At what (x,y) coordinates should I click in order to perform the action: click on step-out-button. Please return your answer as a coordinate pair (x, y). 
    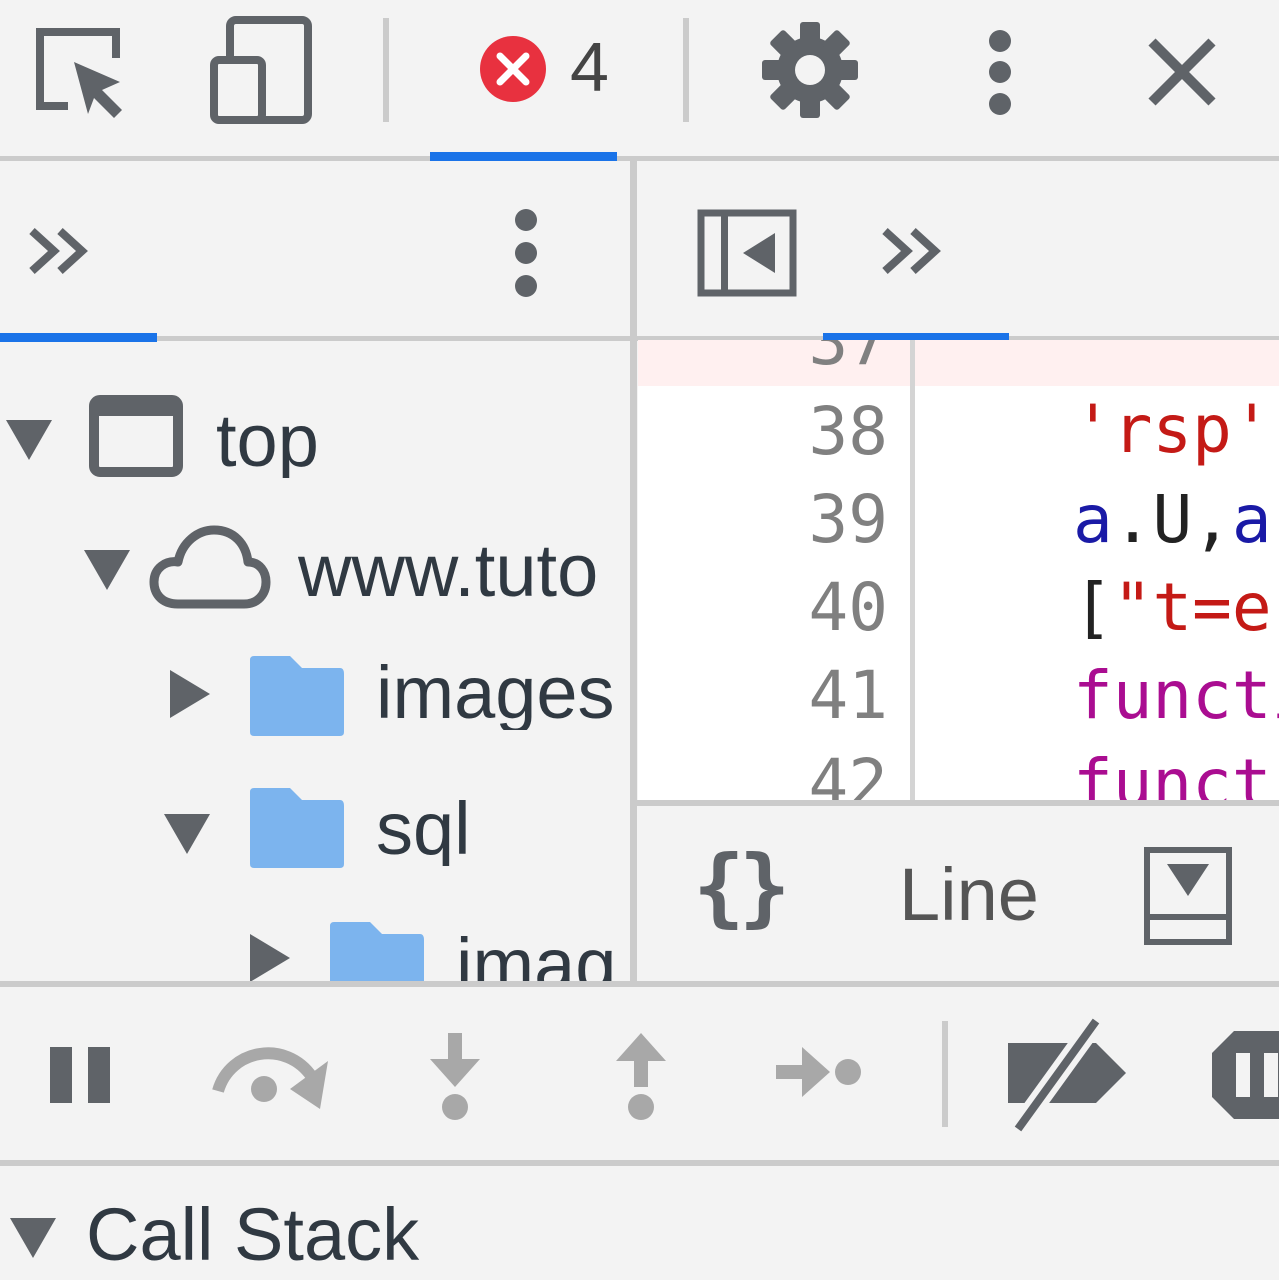
    Looking at the image, I should click on (641, 1077).